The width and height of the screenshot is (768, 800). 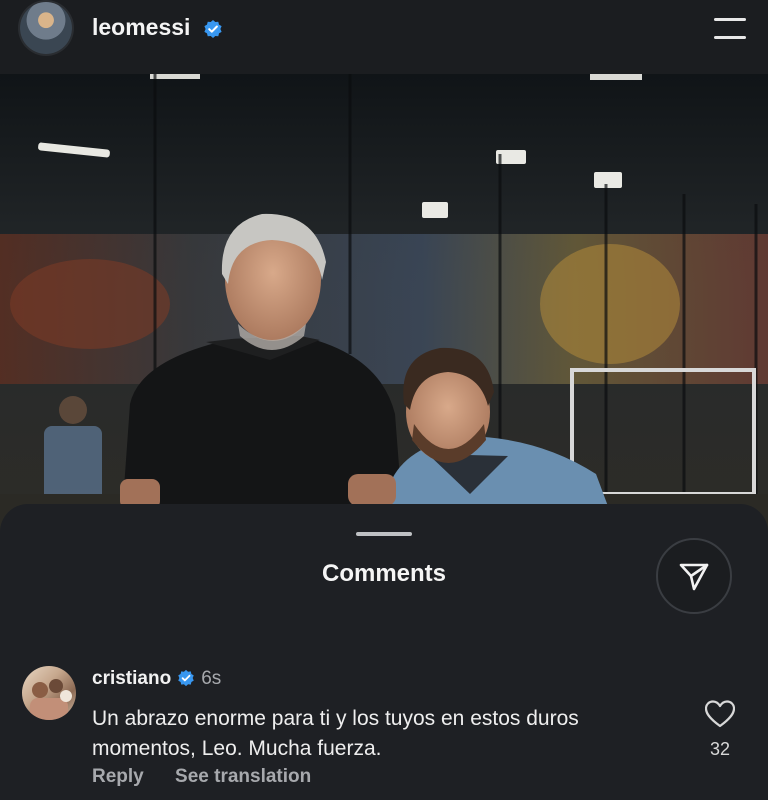 I want to click on reply-button: Reply, so click(x=118, y=776).